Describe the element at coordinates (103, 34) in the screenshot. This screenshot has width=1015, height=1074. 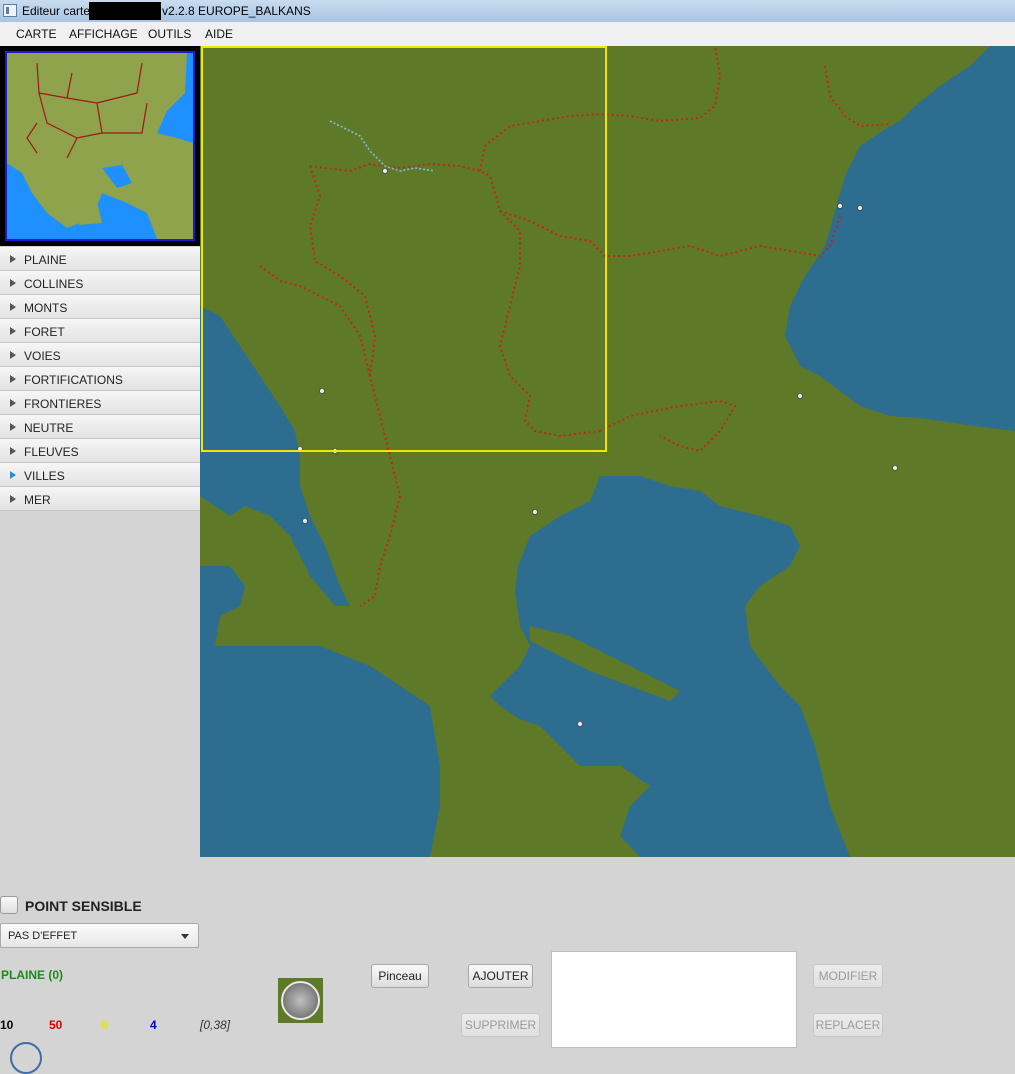
I see `menu-affichage: AFFICHAGE` at that location.